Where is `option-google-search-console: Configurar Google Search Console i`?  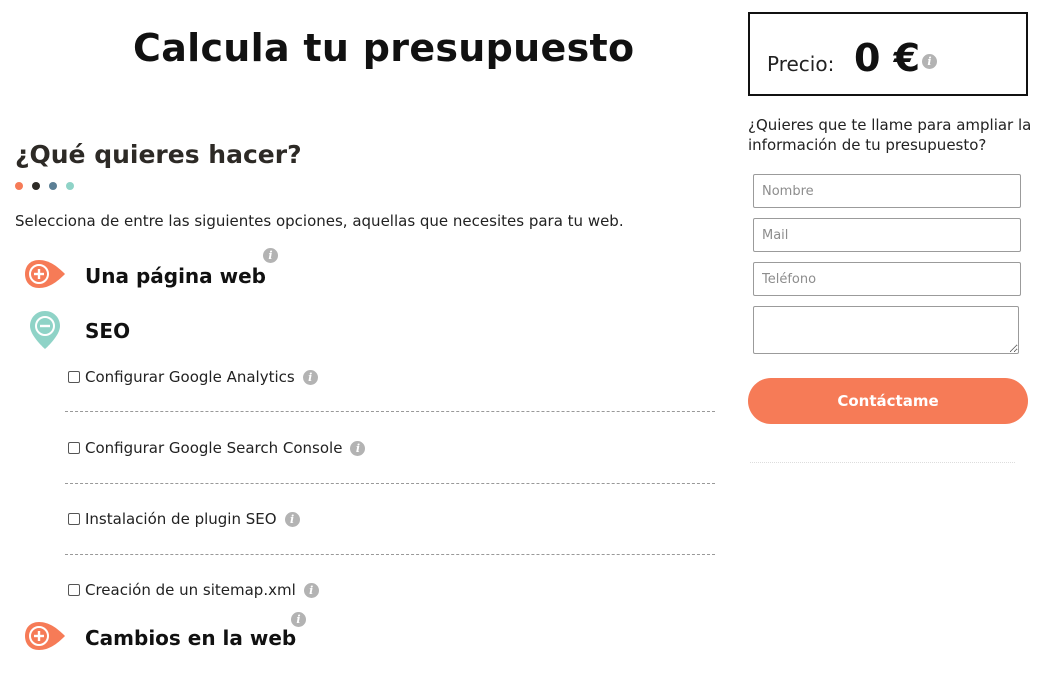 option-google-search-console: Configurar Google Search Console i is located at coordinates (217, 448).